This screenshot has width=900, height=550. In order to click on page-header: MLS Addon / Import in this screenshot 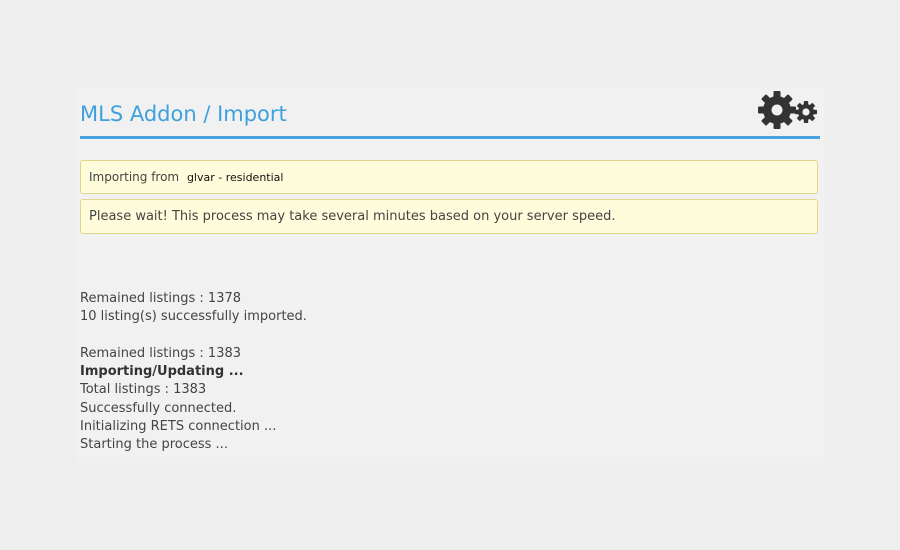, I will do `click(450, 113)`.